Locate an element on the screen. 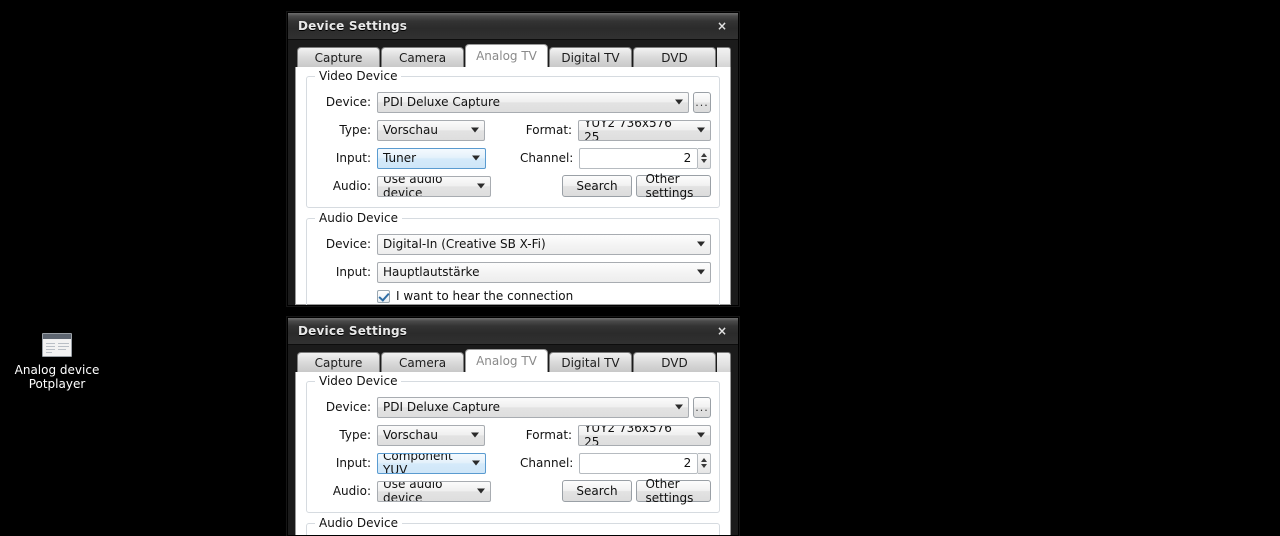 This screenshot has width=1280, height=536. video-input-select: Tuner is located at coordinates (432, 158).